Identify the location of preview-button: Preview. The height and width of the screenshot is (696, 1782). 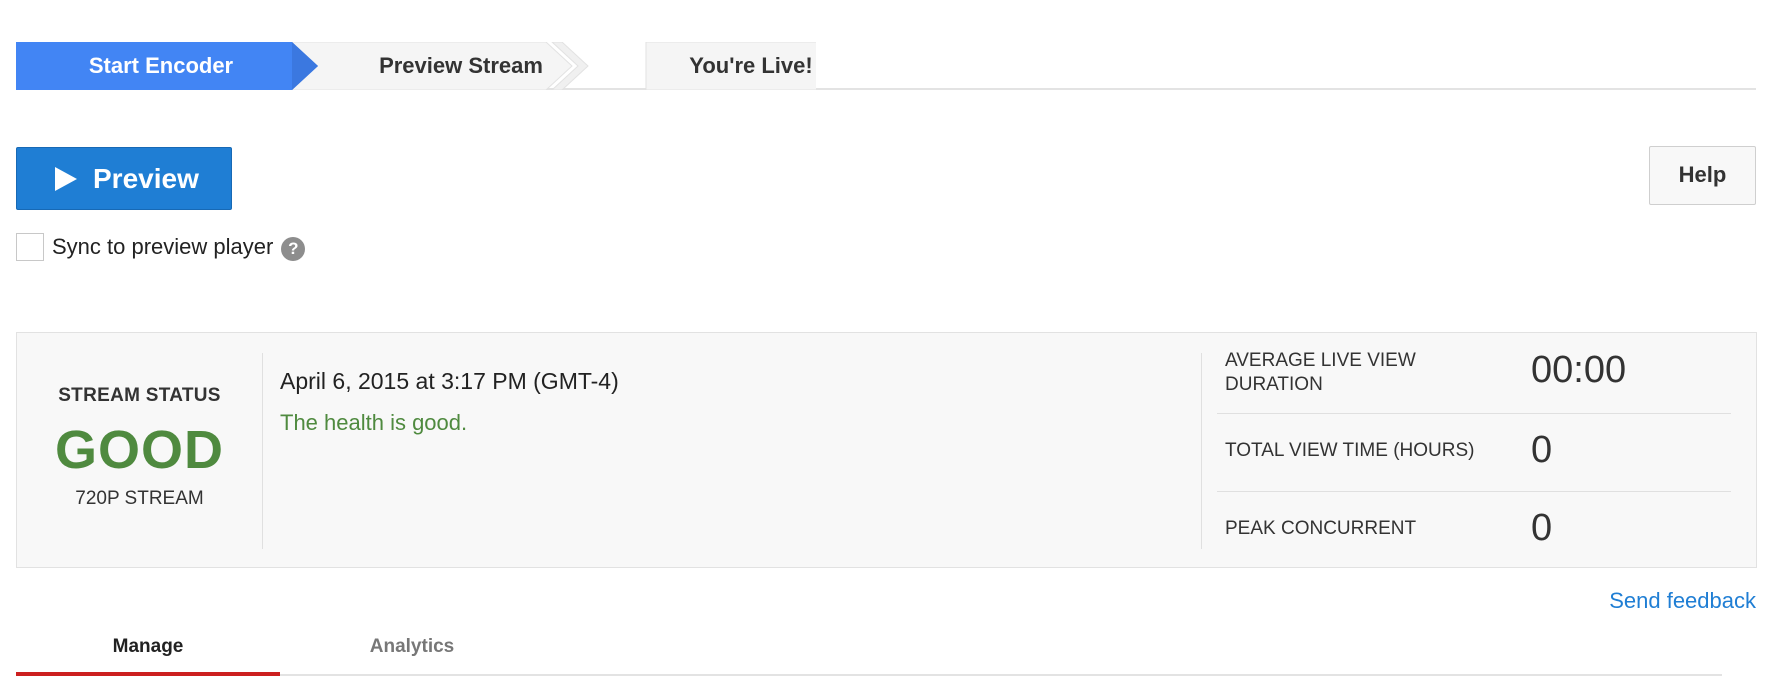
(124, 178).